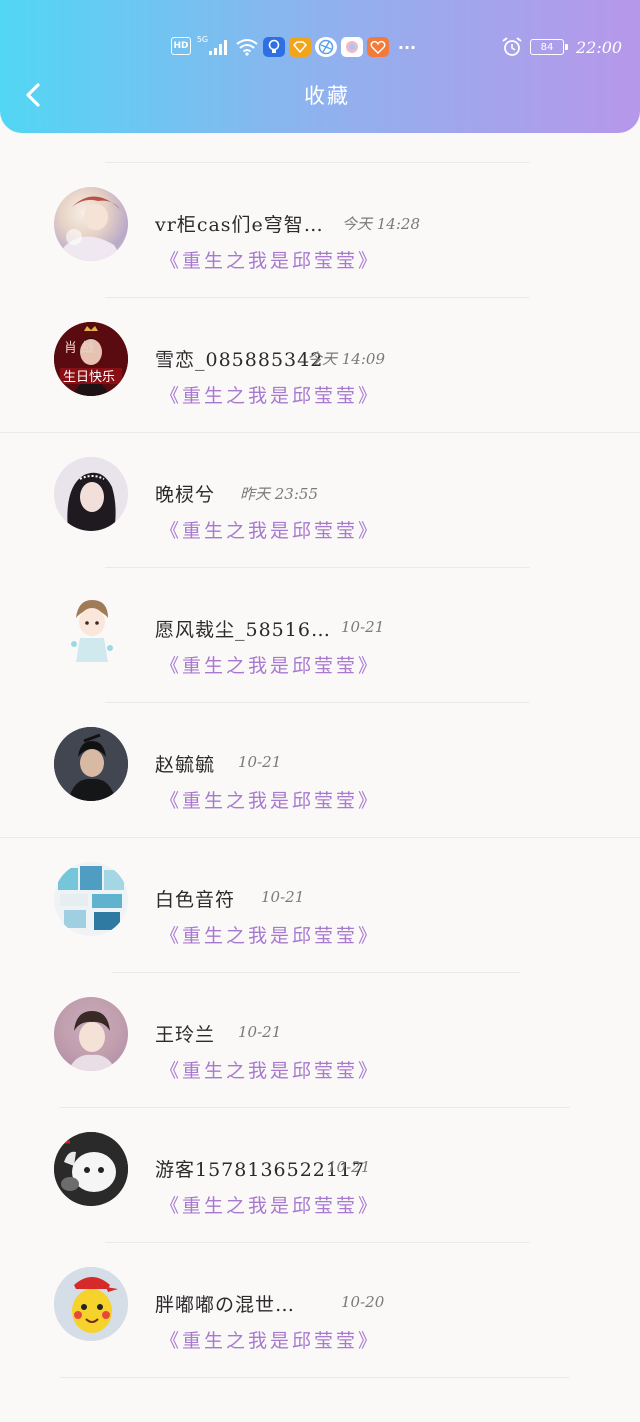  I want to click on signal-icon: 5G, so click(213, 46).